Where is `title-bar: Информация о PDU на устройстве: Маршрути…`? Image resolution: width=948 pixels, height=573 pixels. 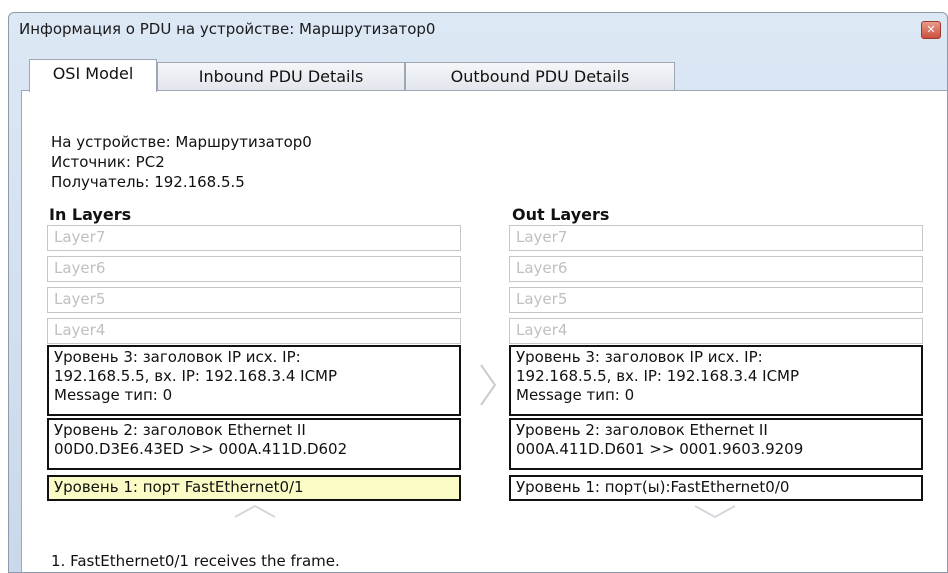
title-bar: Информация о PDU на устройстве: Маршрути… is located at coordinates (478, 30).